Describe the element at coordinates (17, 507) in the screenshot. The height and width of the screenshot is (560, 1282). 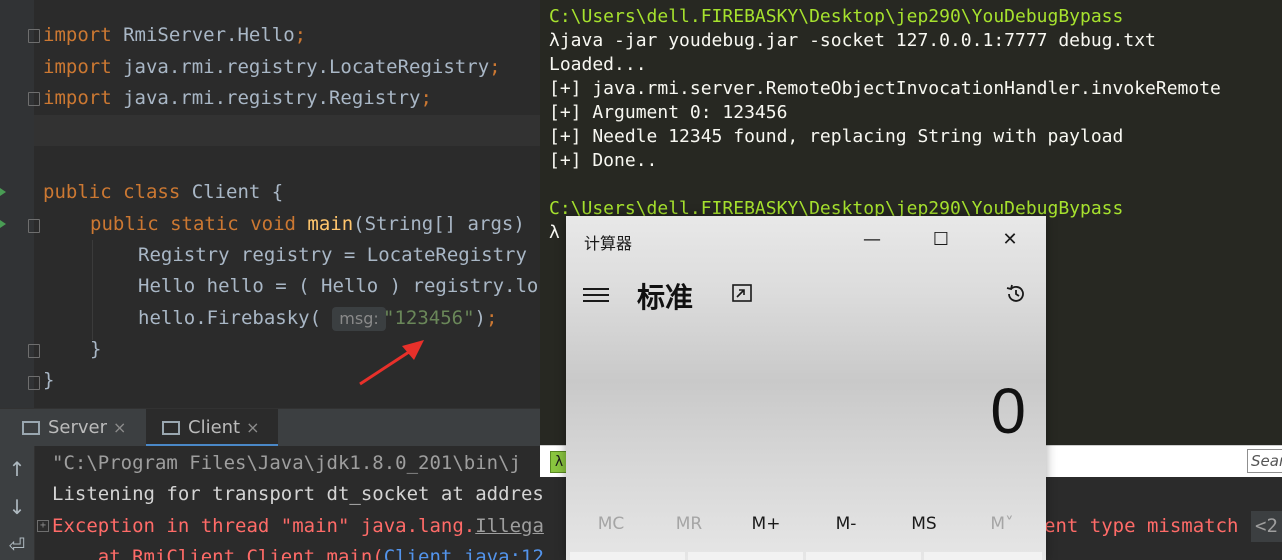
I see `down-arrow-icon: ↓` at that location.